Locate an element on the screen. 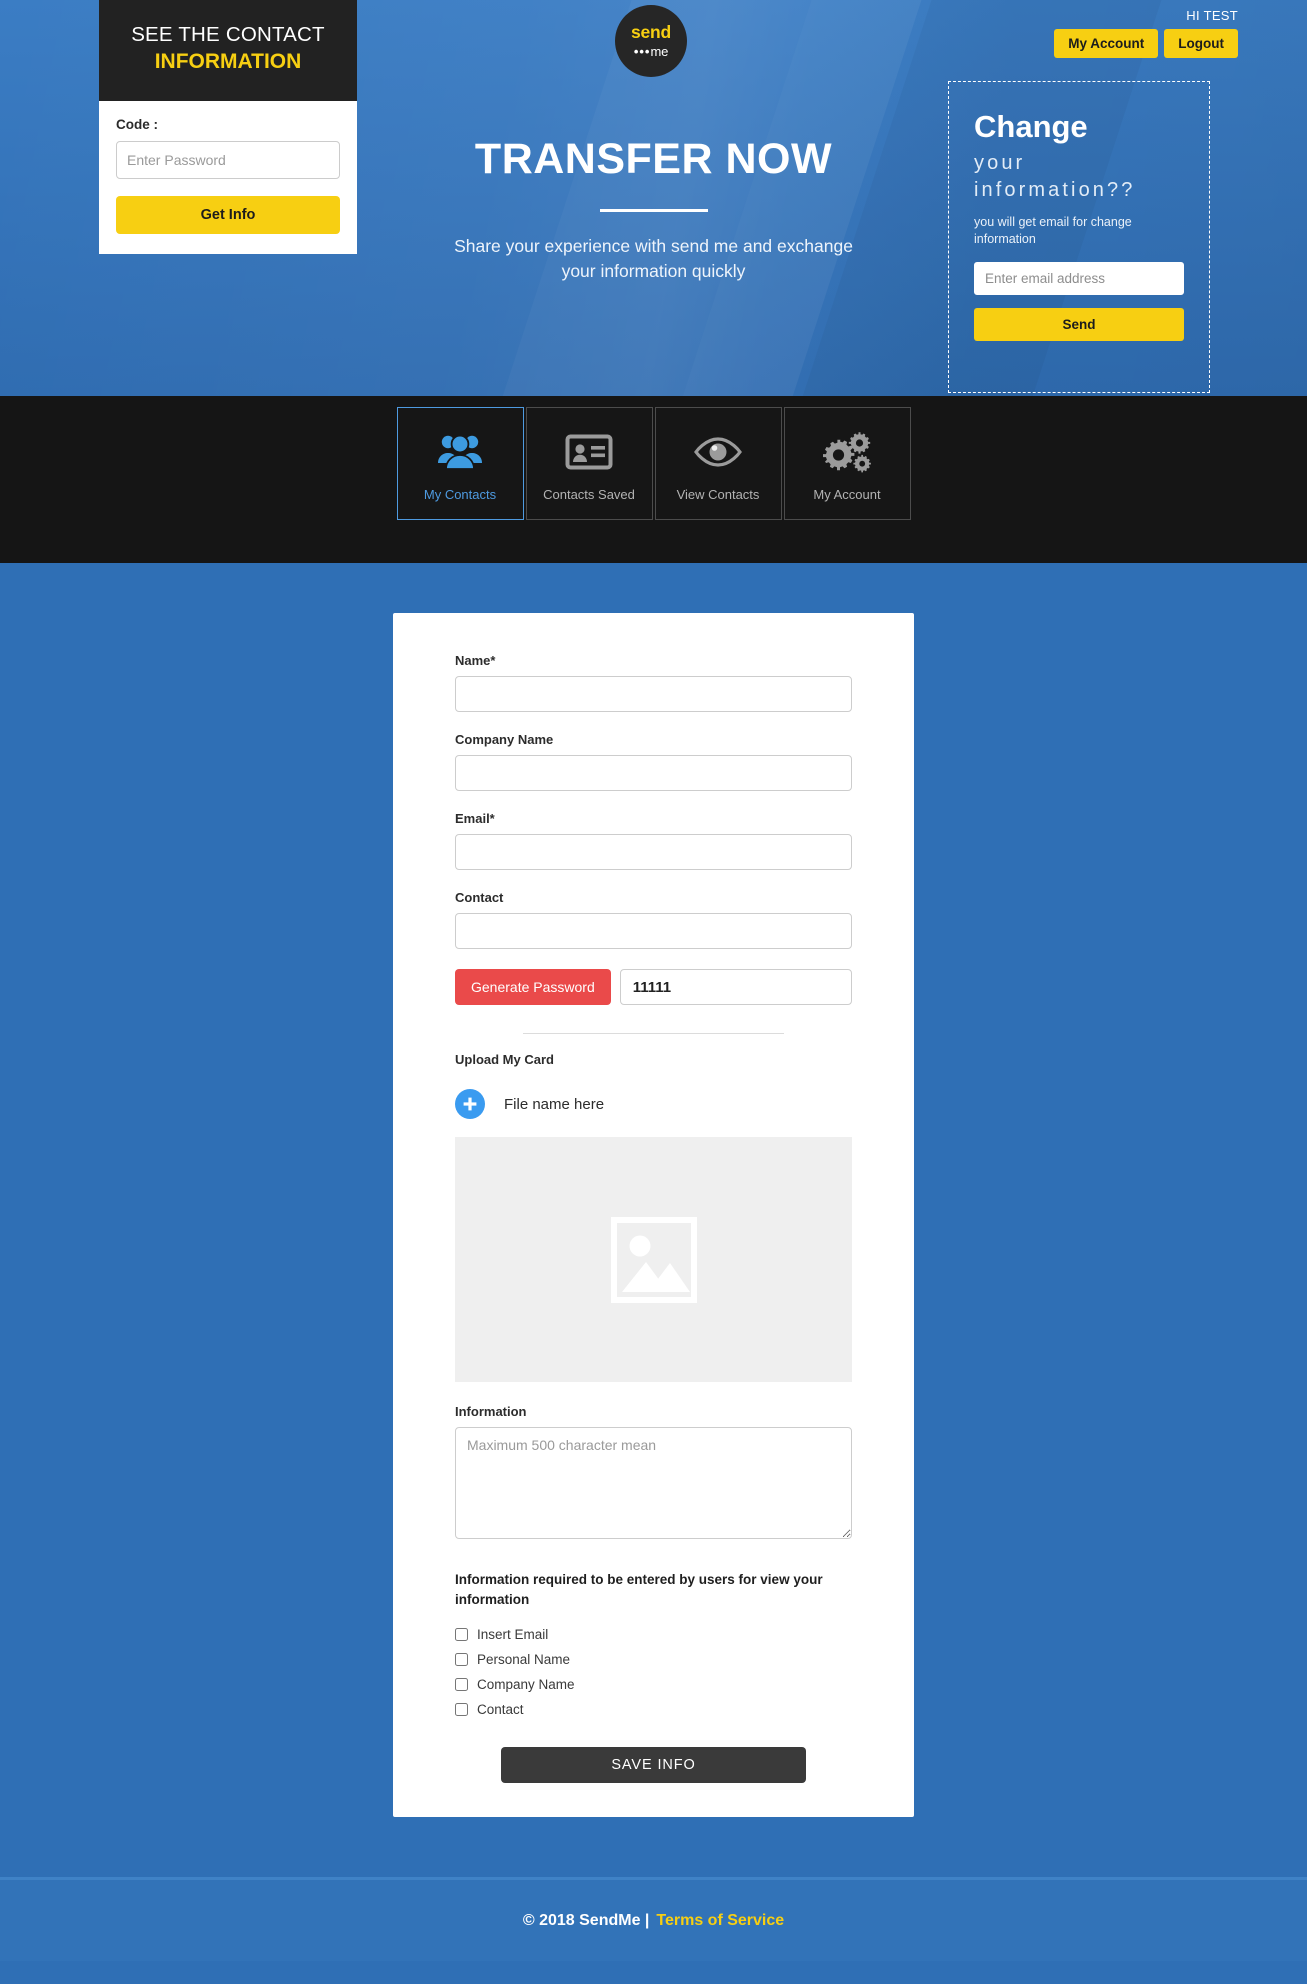 This screenshot has width=1307, height=1984. information-field-group: Information is located at coordinates (653, 1474).